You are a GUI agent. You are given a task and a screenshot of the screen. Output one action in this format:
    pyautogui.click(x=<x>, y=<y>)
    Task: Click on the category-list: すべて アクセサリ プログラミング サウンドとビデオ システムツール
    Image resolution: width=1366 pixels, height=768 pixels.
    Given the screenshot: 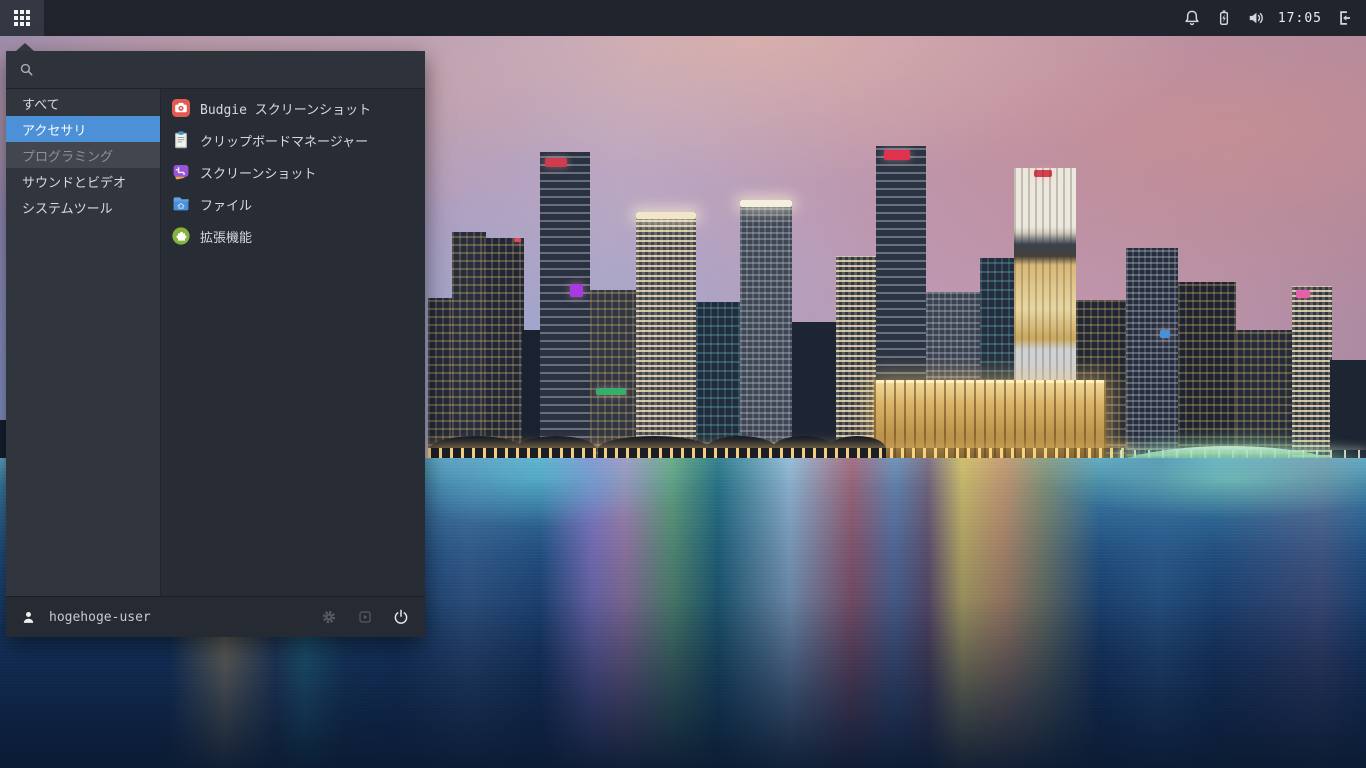 What is the action you would take?
    pyautogui.click(x=83, y=342)
    